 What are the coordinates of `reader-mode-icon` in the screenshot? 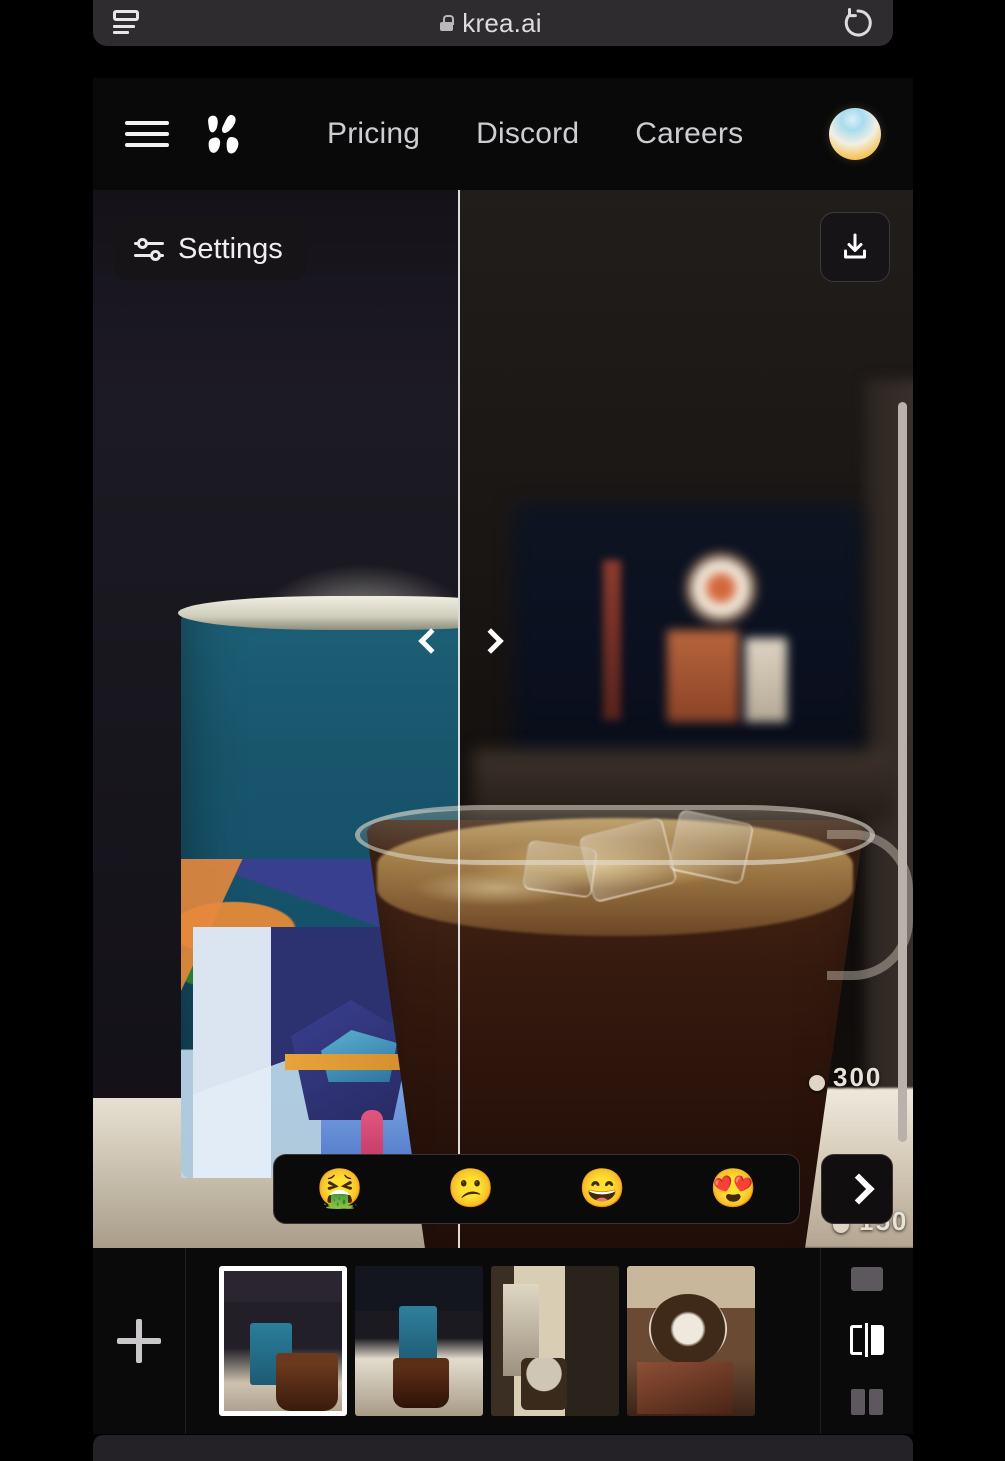 It's located at (126, 23).